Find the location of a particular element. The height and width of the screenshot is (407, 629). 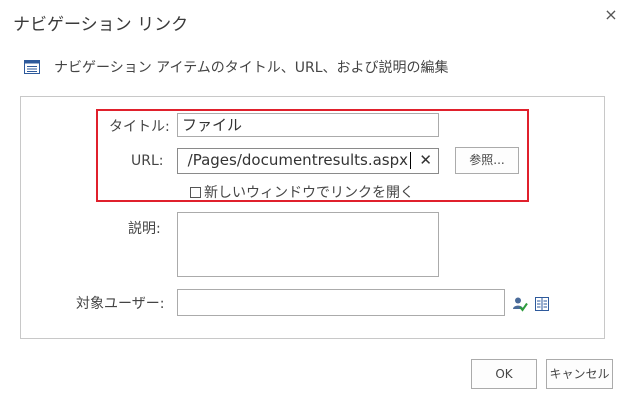

audience-field is located at coordinates (341, 302).